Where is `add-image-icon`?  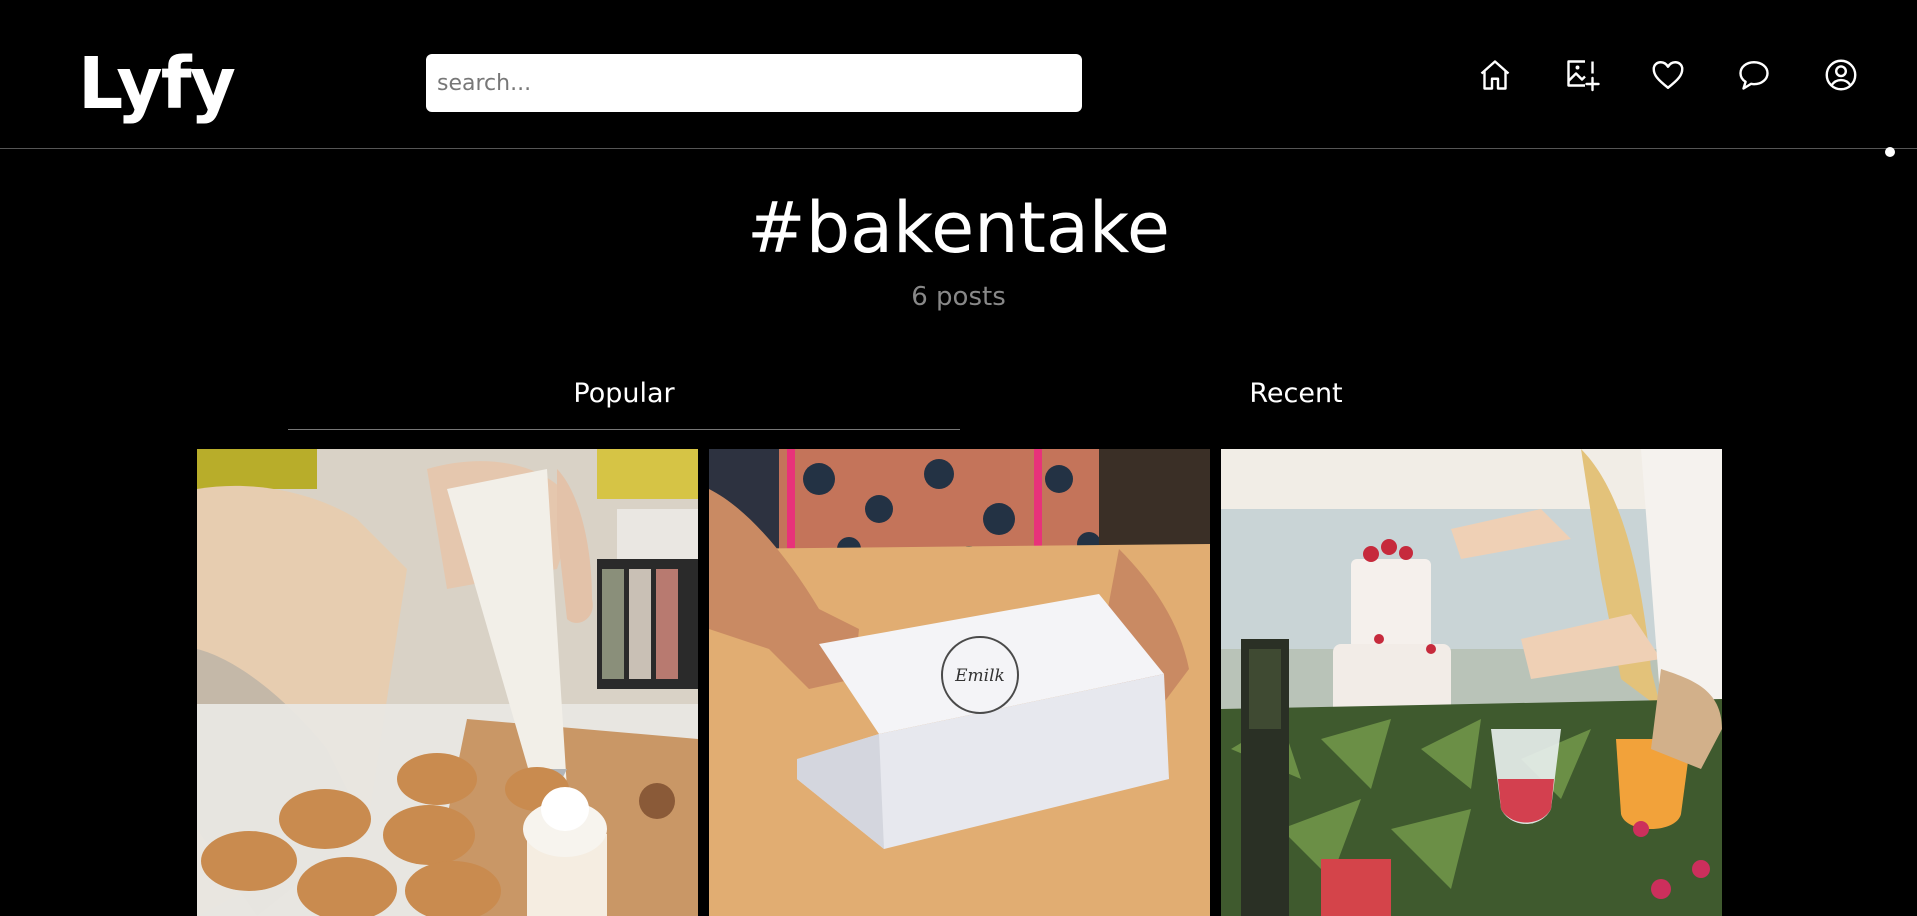
add-image-icon is located at coordinates (1582, 75).